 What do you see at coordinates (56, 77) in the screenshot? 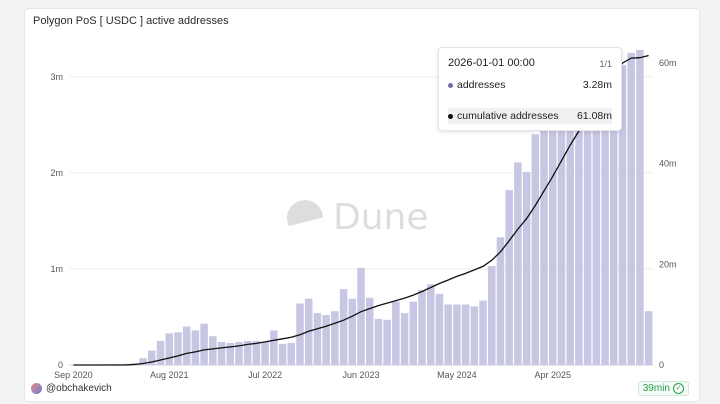
I see `y-left-tick-label: 3m` at bounding box center [56, 77].